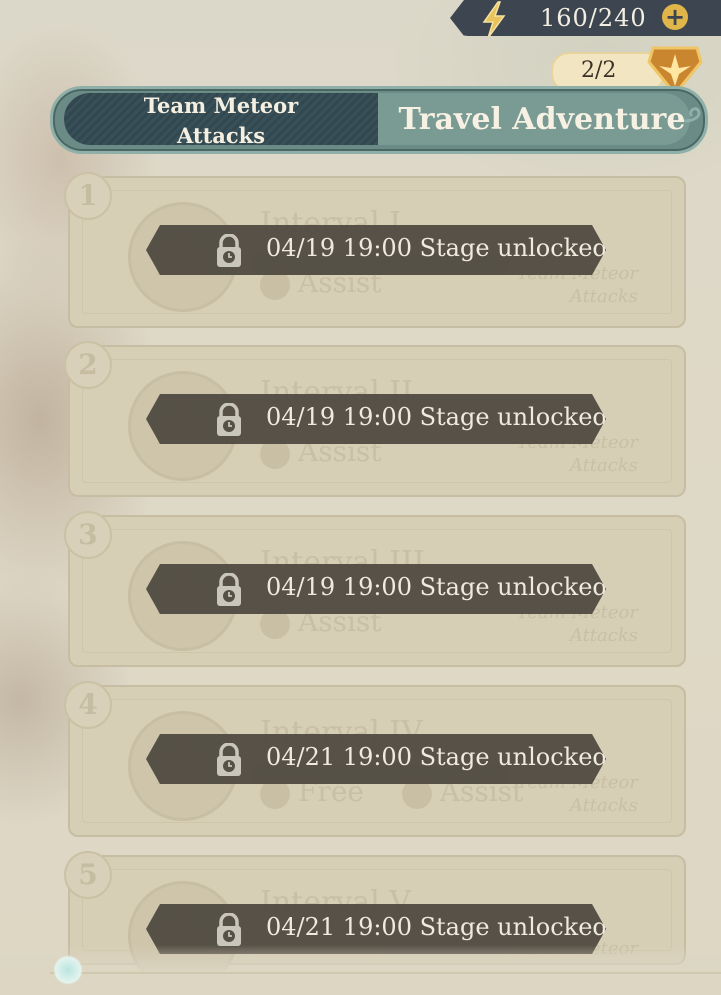  Describe the element at coordinates (360, 970) in the screenshot. I see `bottom-fade` at that location.